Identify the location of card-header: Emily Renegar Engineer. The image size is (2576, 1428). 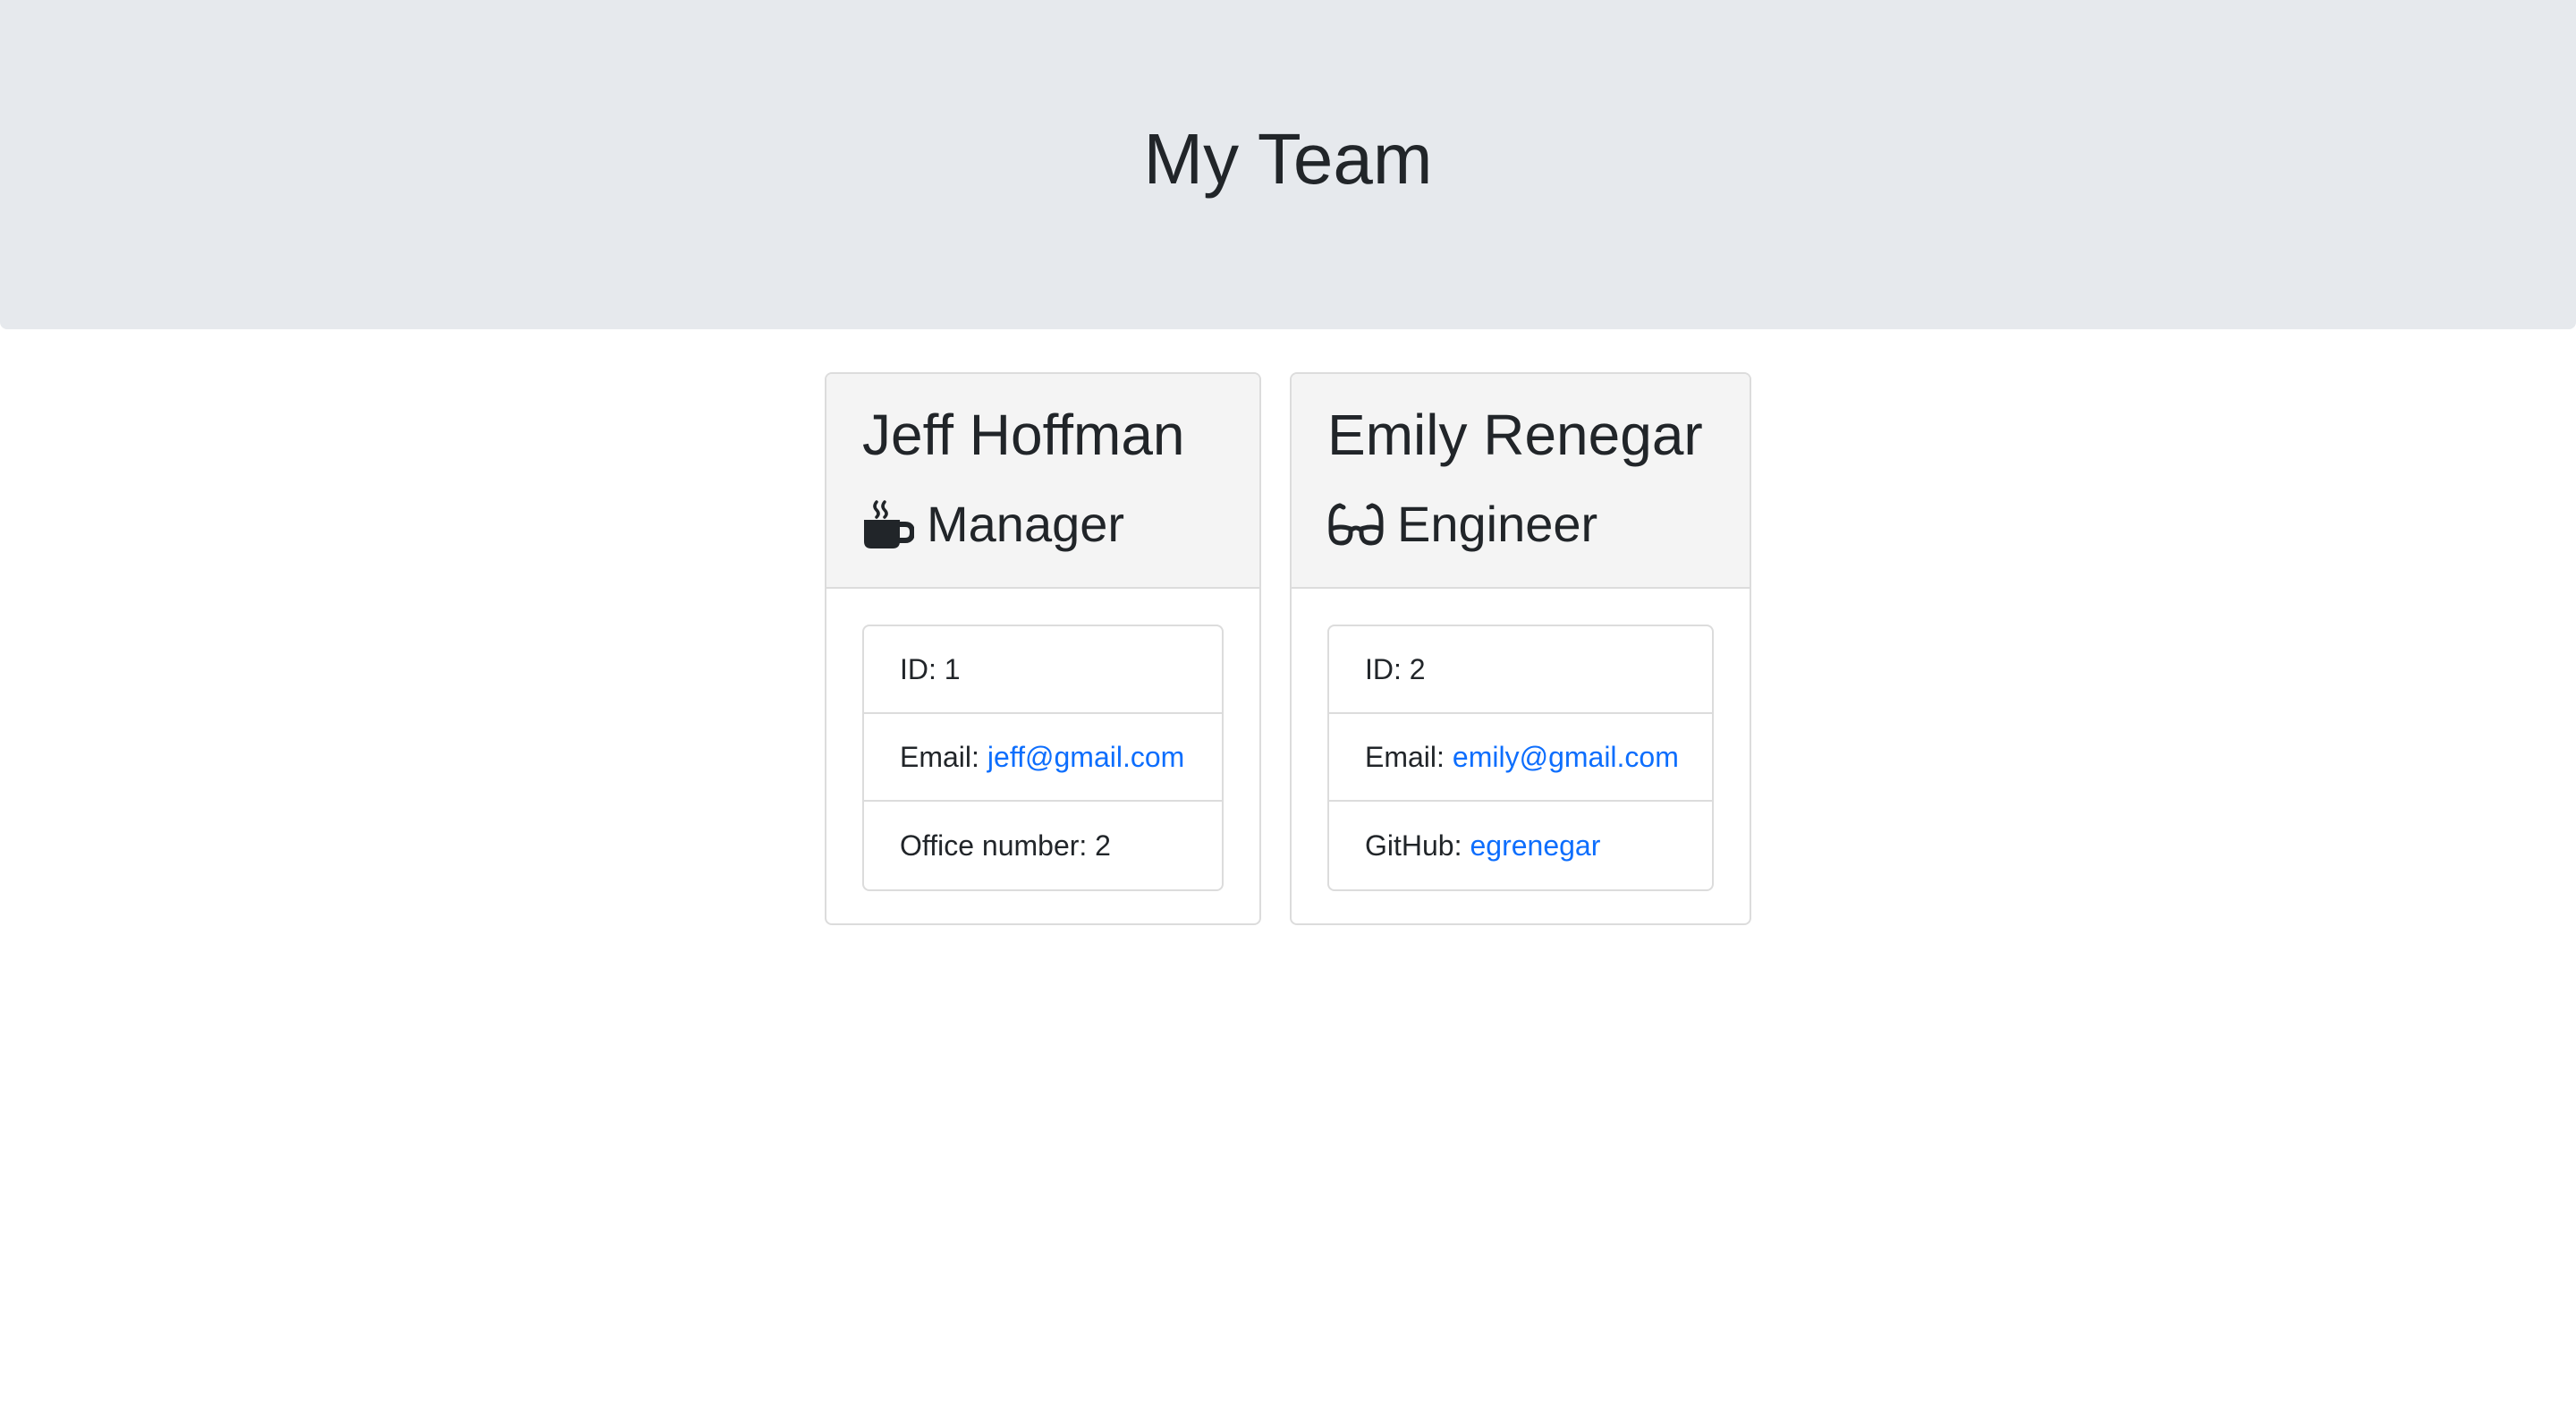
(1521, 481).